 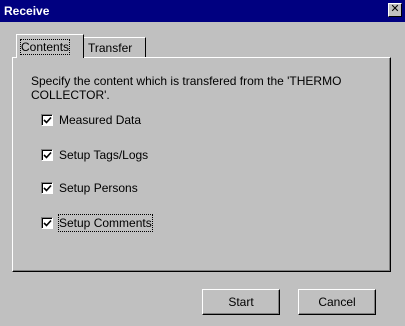 I want to click on setup-persons-label: Setup Persons, so click(x=98, y=188).